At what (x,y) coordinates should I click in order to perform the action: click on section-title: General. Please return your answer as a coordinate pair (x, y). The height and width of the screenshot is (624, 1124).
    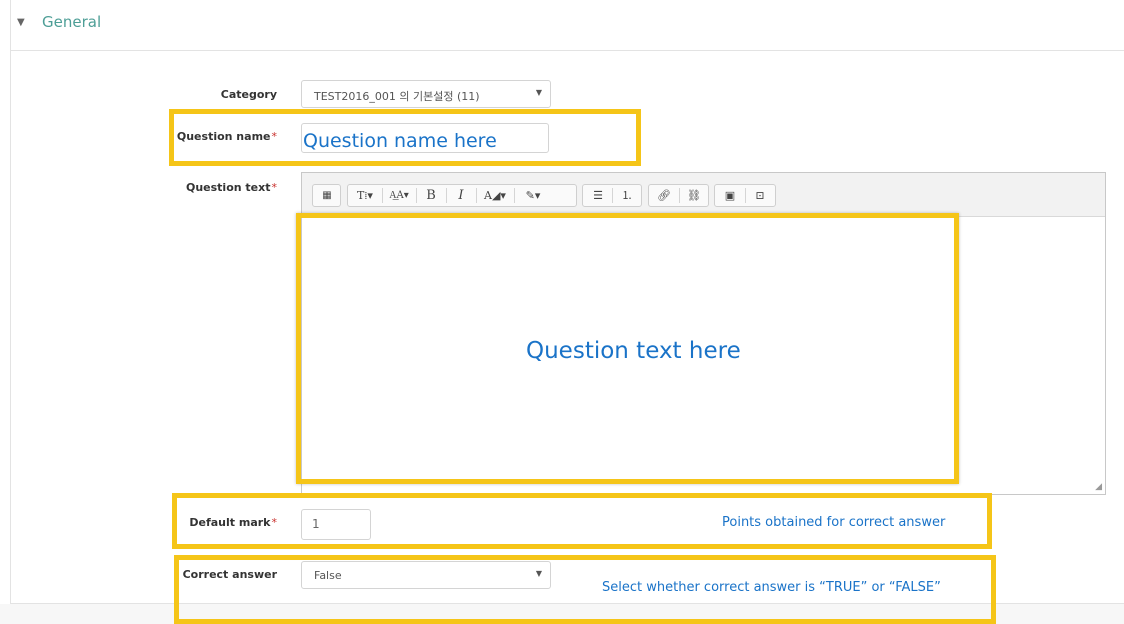
    Looking at the image, I should click on (71, 22).